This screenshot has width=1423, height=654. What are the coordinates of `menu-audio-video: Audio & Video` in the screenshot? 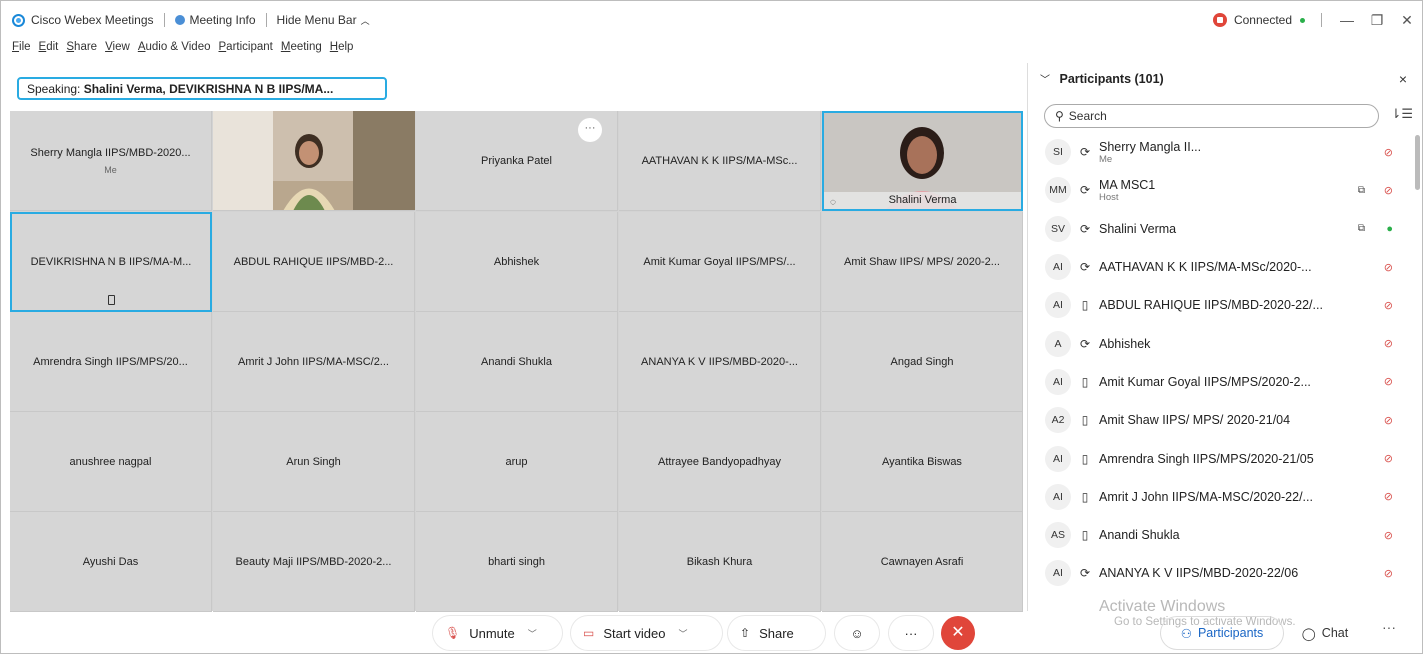 It's located at (174, 50).